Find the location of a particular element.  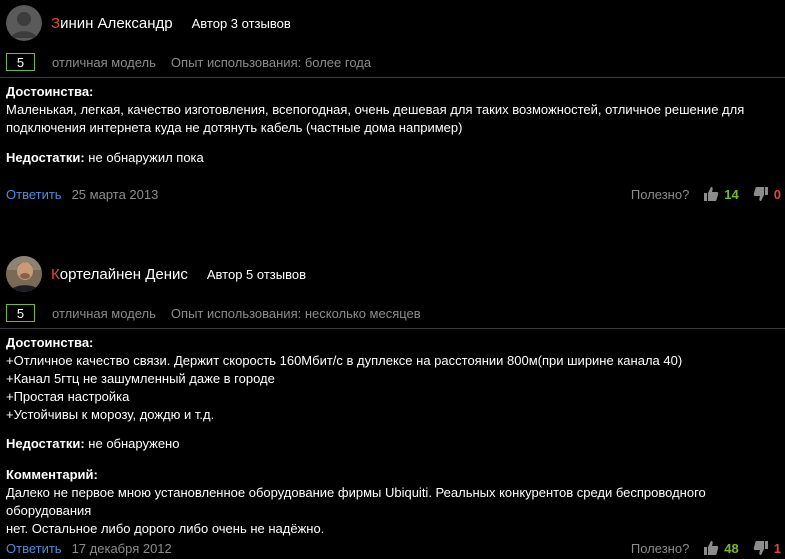

cons-section: Недостатки: не обнаружил пока is located at coordinates (393, 158).